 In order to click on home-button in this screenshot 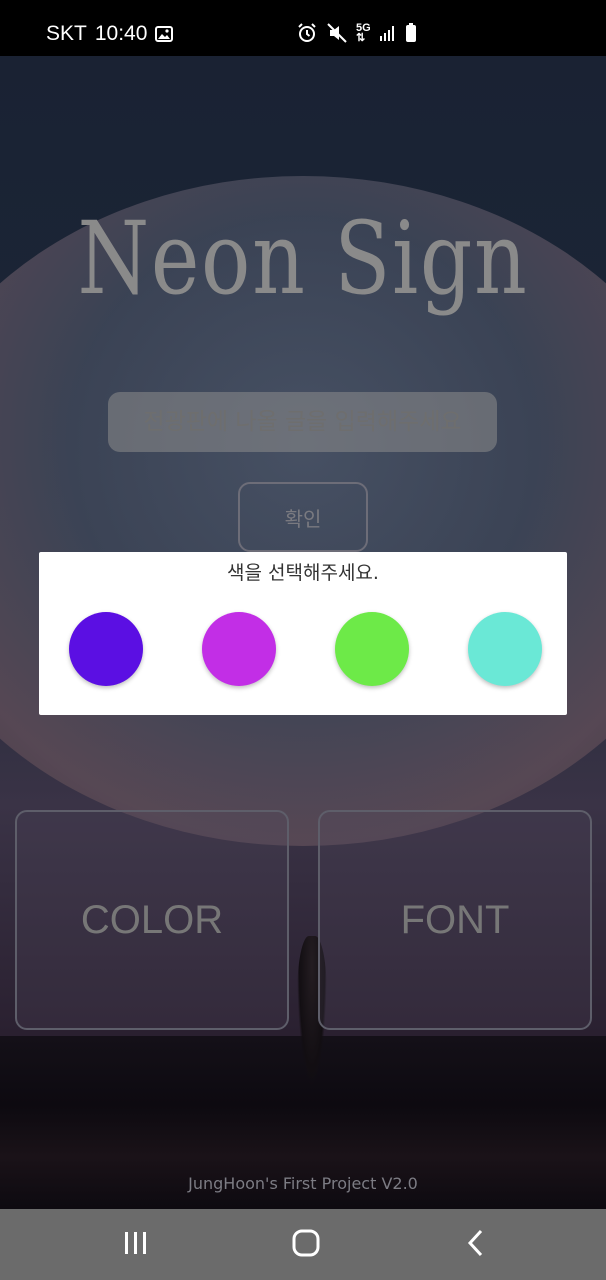, I will do `click(306, 1245)`.